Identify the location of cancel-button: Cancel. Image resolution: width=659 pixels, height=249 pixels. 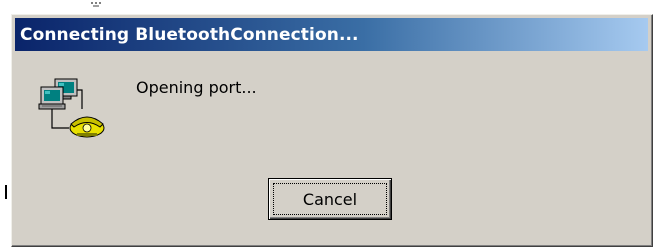
(330, 199).